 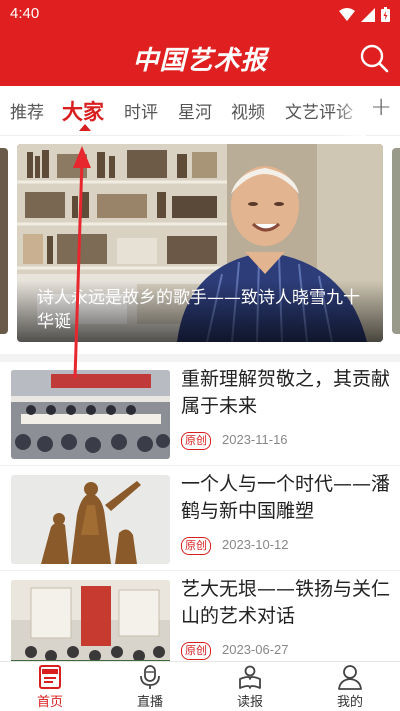 I want to click on status-icons, so click(x=364, y=14).